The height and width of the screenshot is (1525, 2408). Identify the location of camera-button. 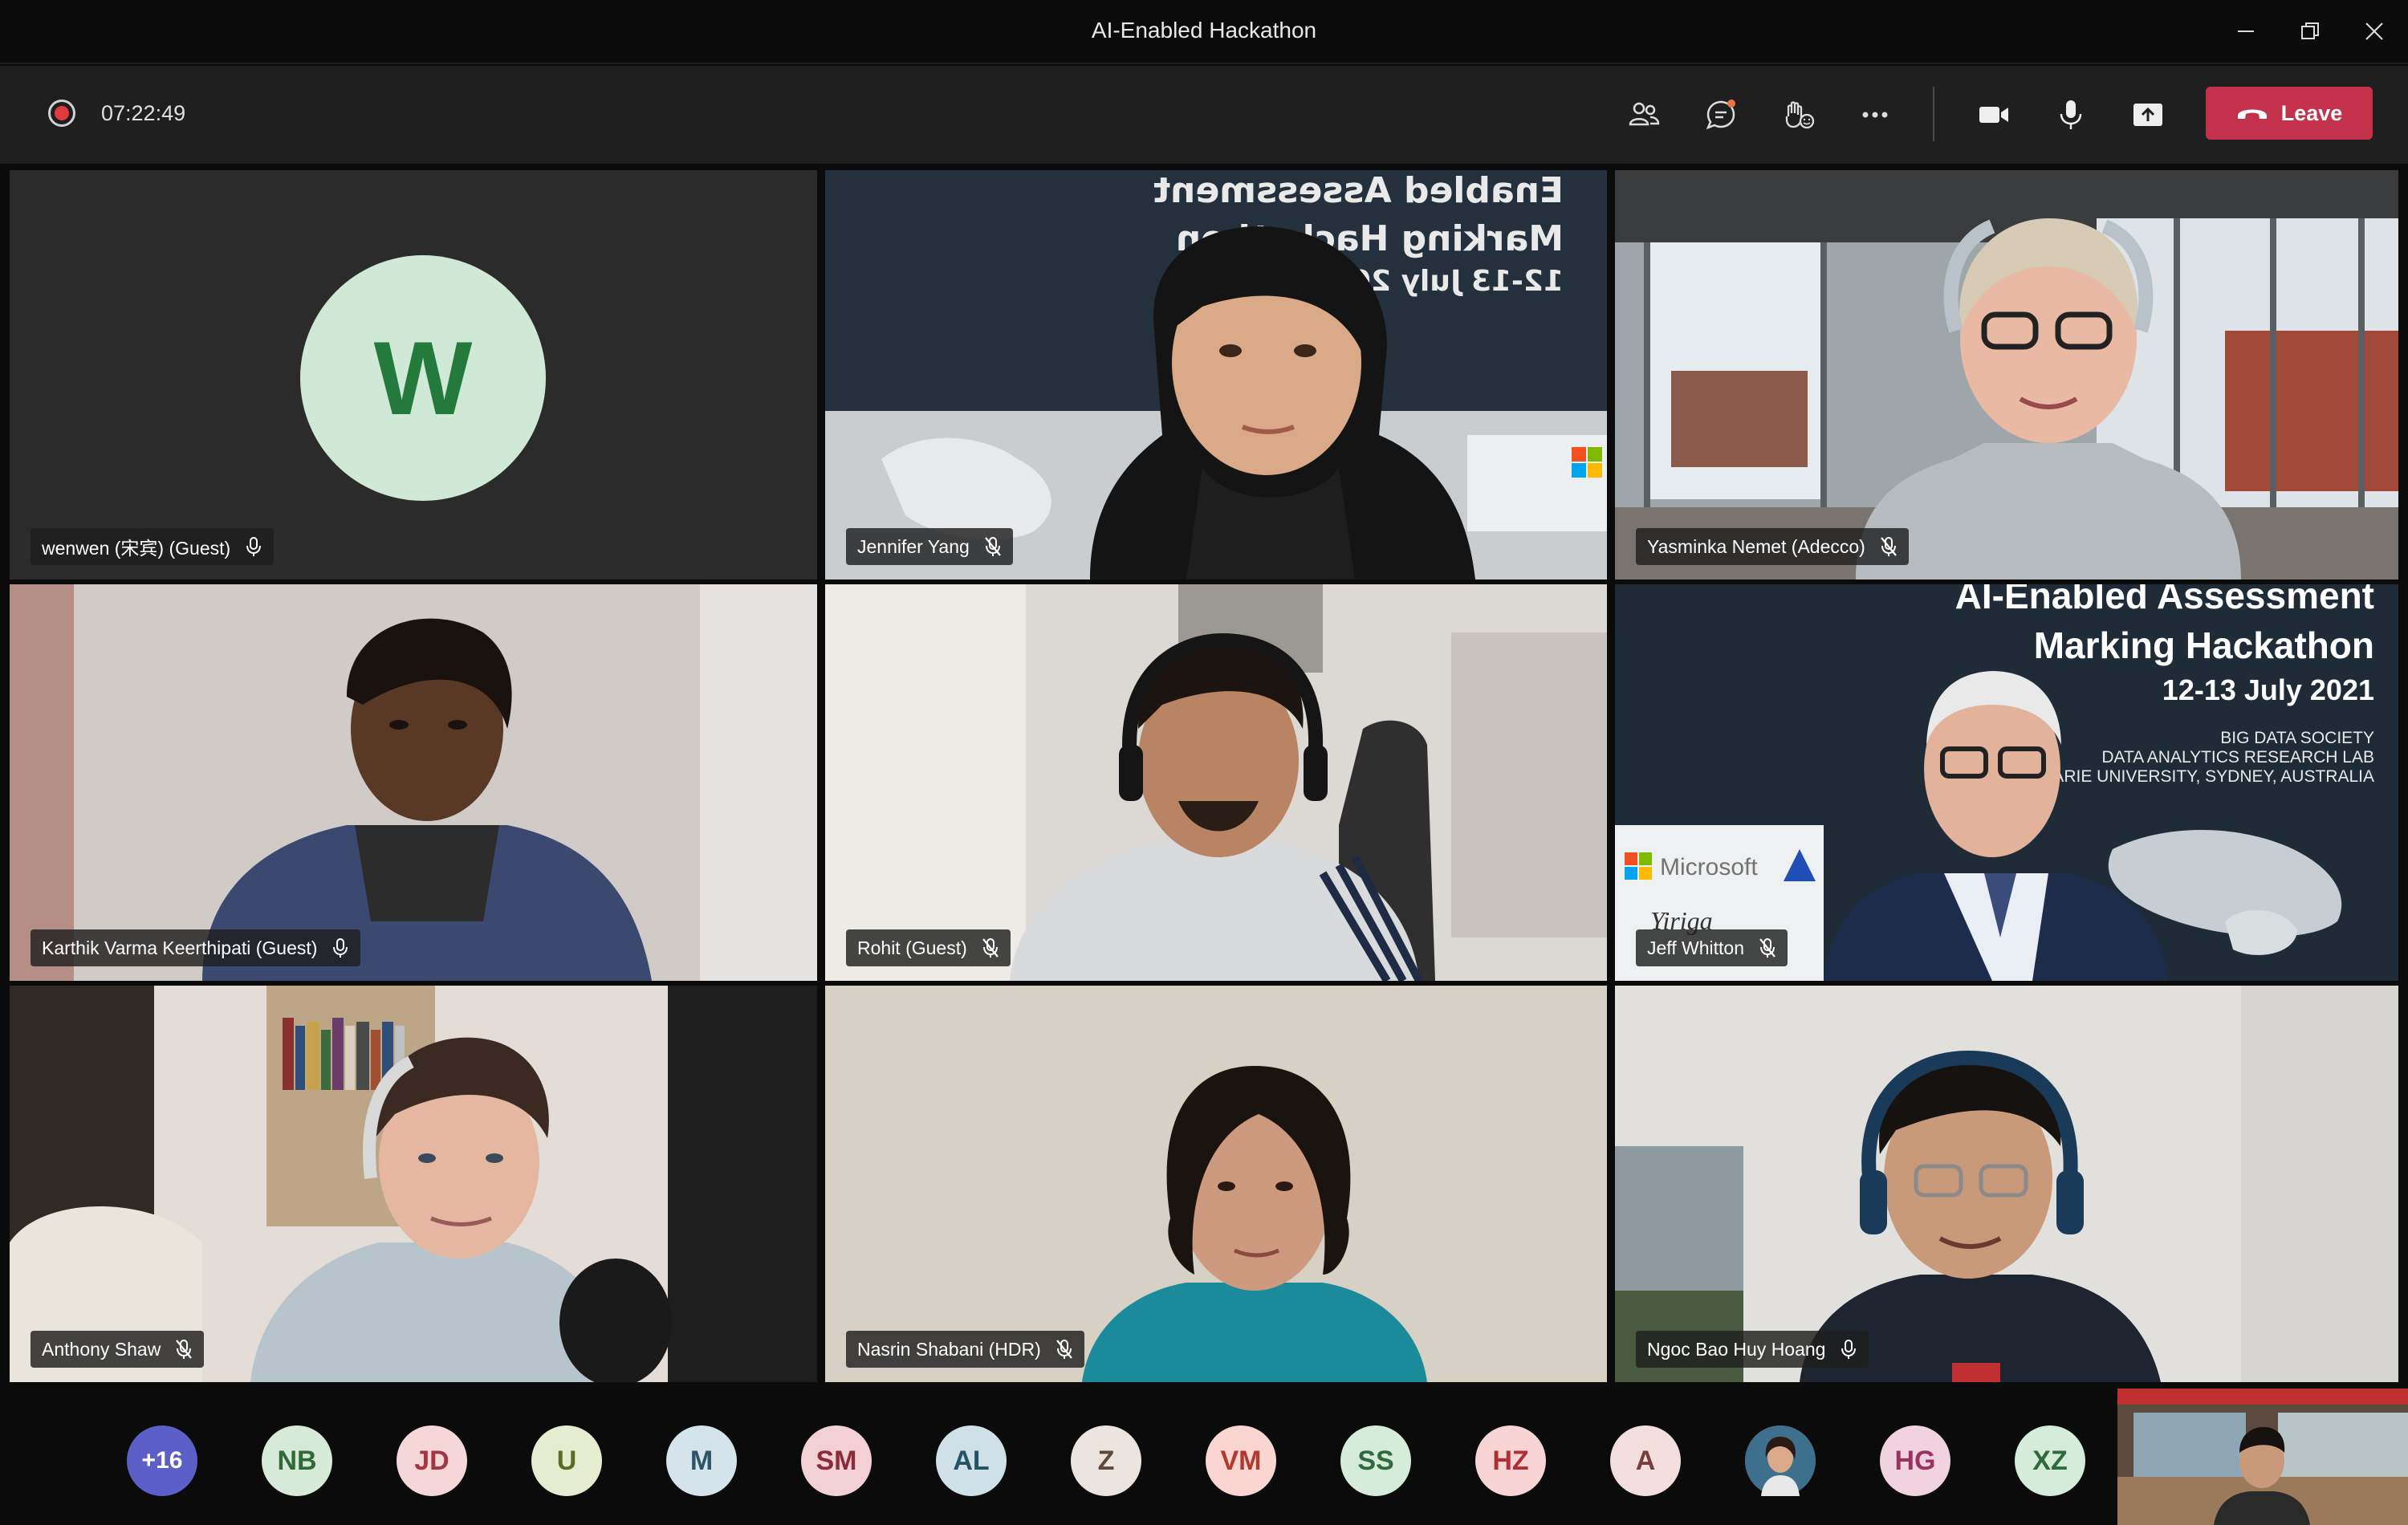
(1994, 115).